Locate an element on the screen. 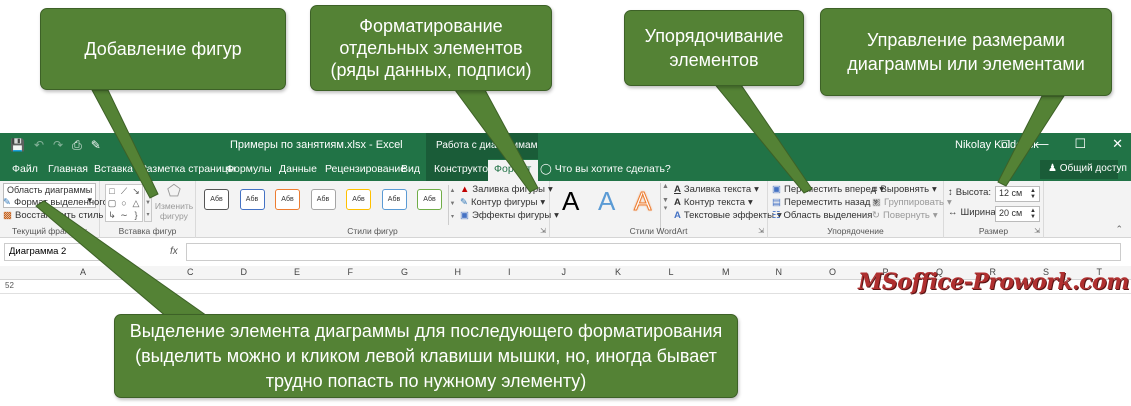 The image size is (1131, 406). styles-gallery-scroll: ▲ ▼ ▾ is located at coordinates (452, 205).